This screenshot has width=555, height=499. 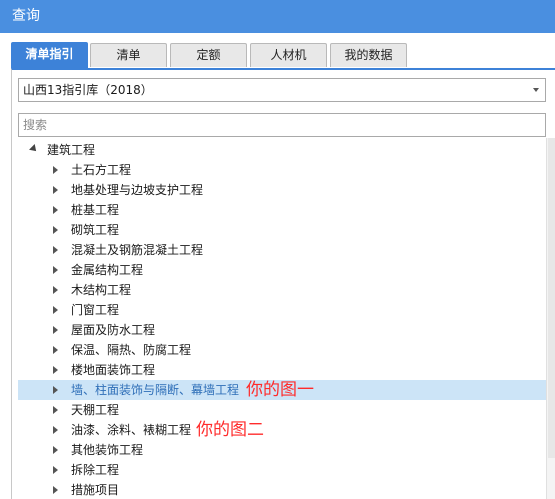 What do you see at coordinates (282, 270) in the screenshot?
I see `tree-node: 金属结构工程` at bounding box center [282, 270].